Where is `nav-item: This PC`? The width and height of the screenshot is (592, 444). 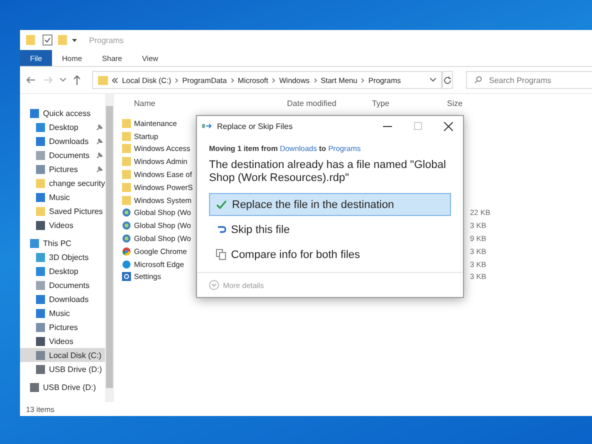
nav-item: This PC is located at coordinates (63, 243).